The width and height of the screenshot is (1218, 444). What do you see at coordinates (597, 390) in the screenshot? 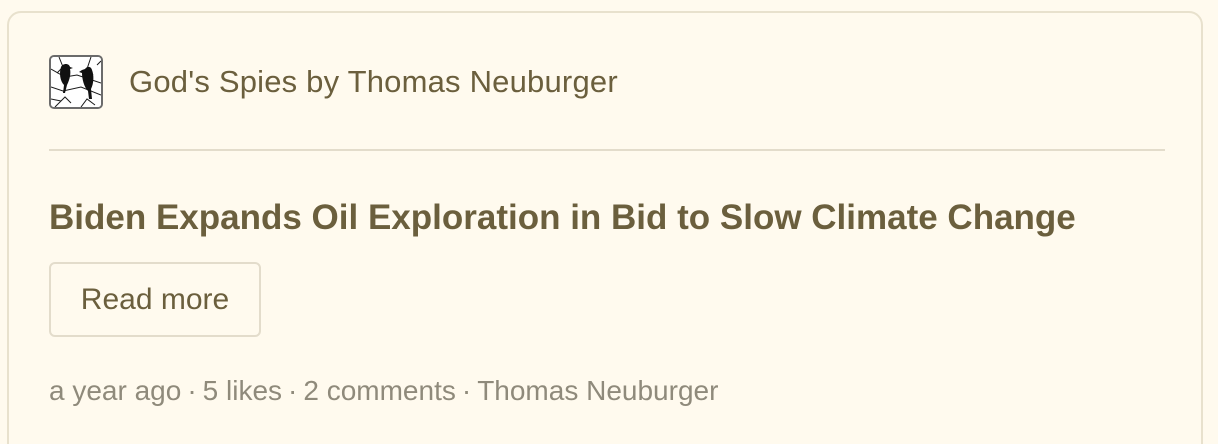
I see `author-name: Thomas Neuburger` at bounding box center [597, 390].